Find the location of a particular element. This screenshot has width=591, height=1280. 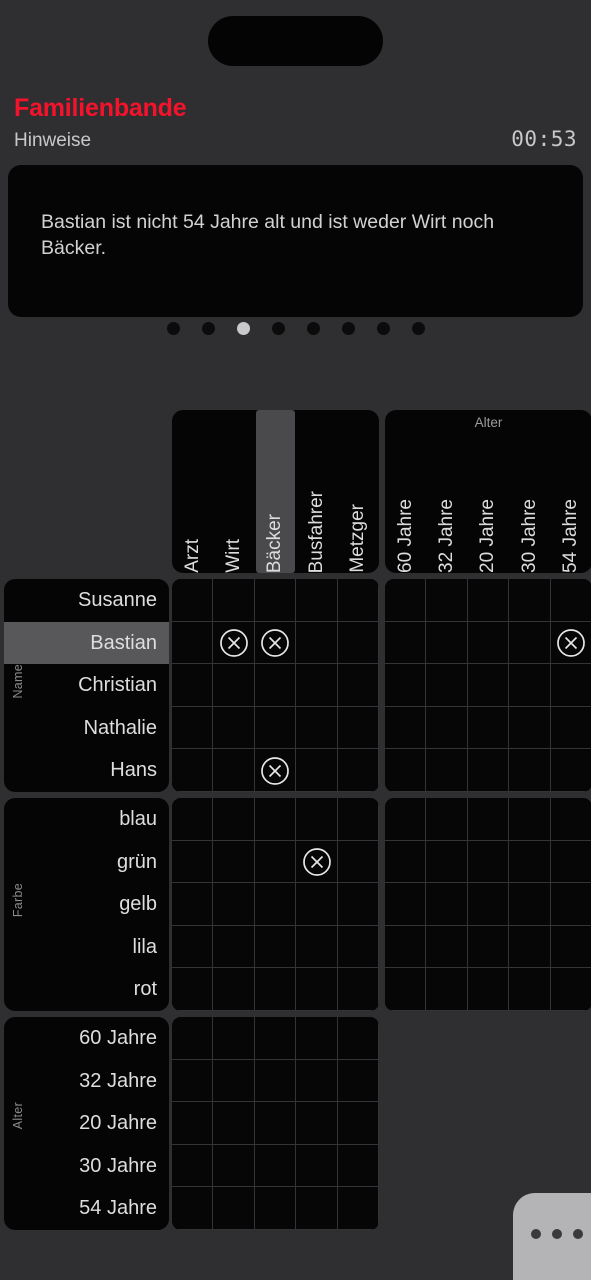

row-header-label: Christian is located at coordinates (117, 685).